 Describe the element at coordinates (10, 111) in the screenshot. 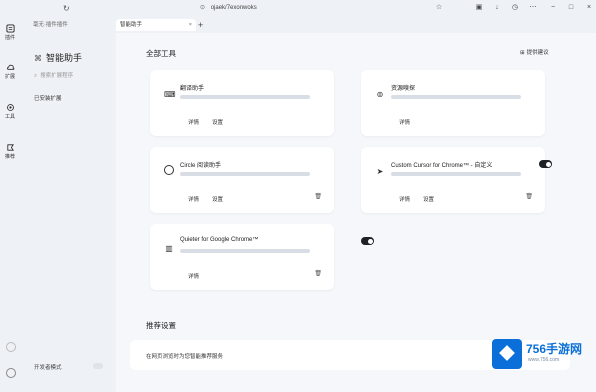

I see `rail-item-tools: 工具` at that location.